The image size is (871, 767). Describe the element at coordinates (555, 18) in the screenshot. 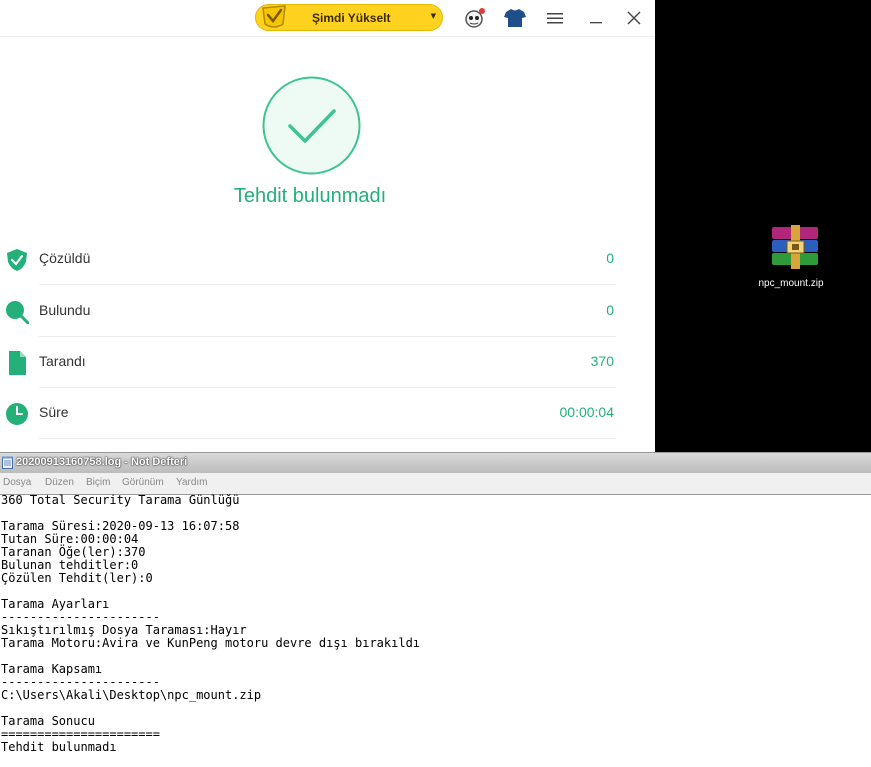

I see `hamburger-menu-icon` at that location.